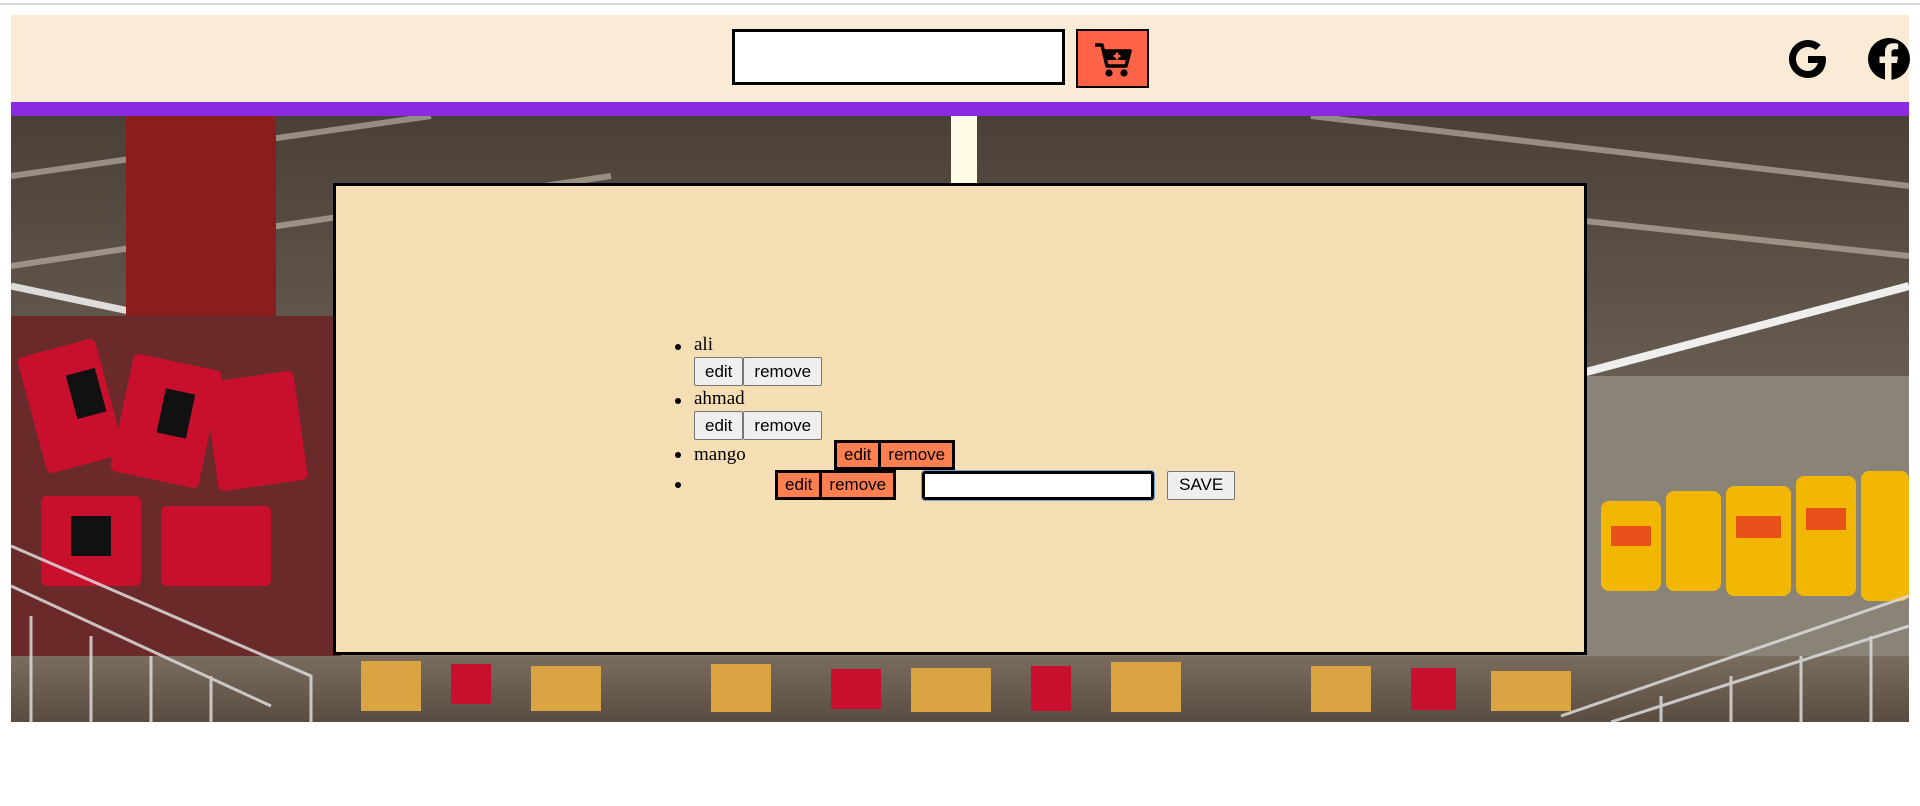 This screenshot has width=1920, height=806. I want to click on top-header, so click(960, 58).